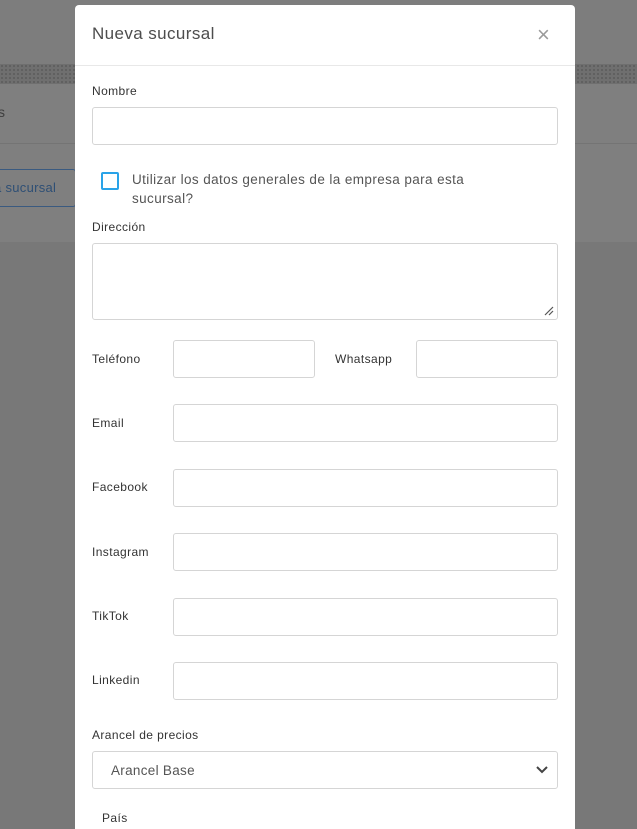 This screenshot has width=637, height=829. What do you see at coordinates (2, 112) in the screenshot?
I see `background-breadcrumb: s` at bounding box center [2, 112].